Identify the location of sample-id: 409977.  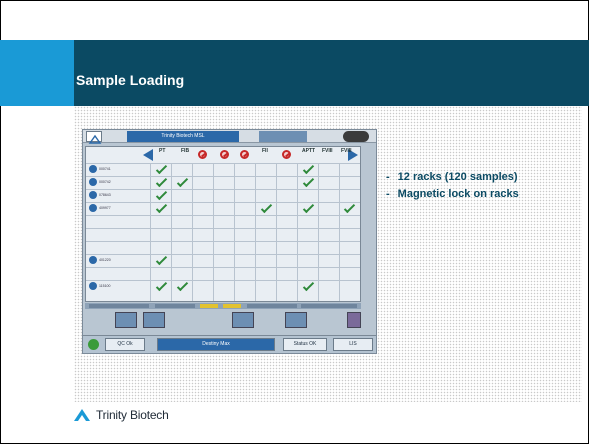
(105, 208).